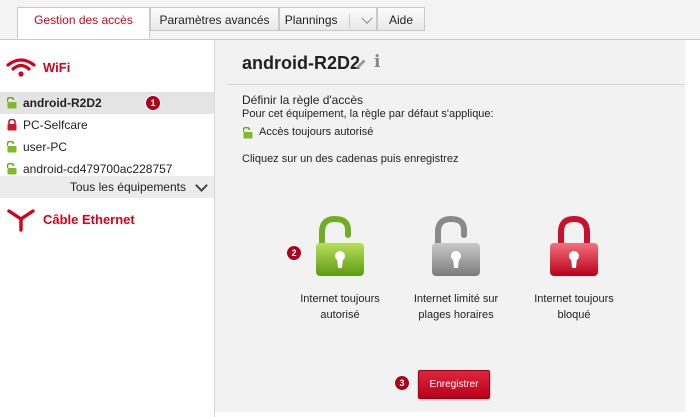 This screenshot has height=417, width=700. What do you see at coordinates (574, 307) in the screenshot?
I see `choice-label-always-blocked: Internet toujours bloqué` at bounding box center [574, 307].